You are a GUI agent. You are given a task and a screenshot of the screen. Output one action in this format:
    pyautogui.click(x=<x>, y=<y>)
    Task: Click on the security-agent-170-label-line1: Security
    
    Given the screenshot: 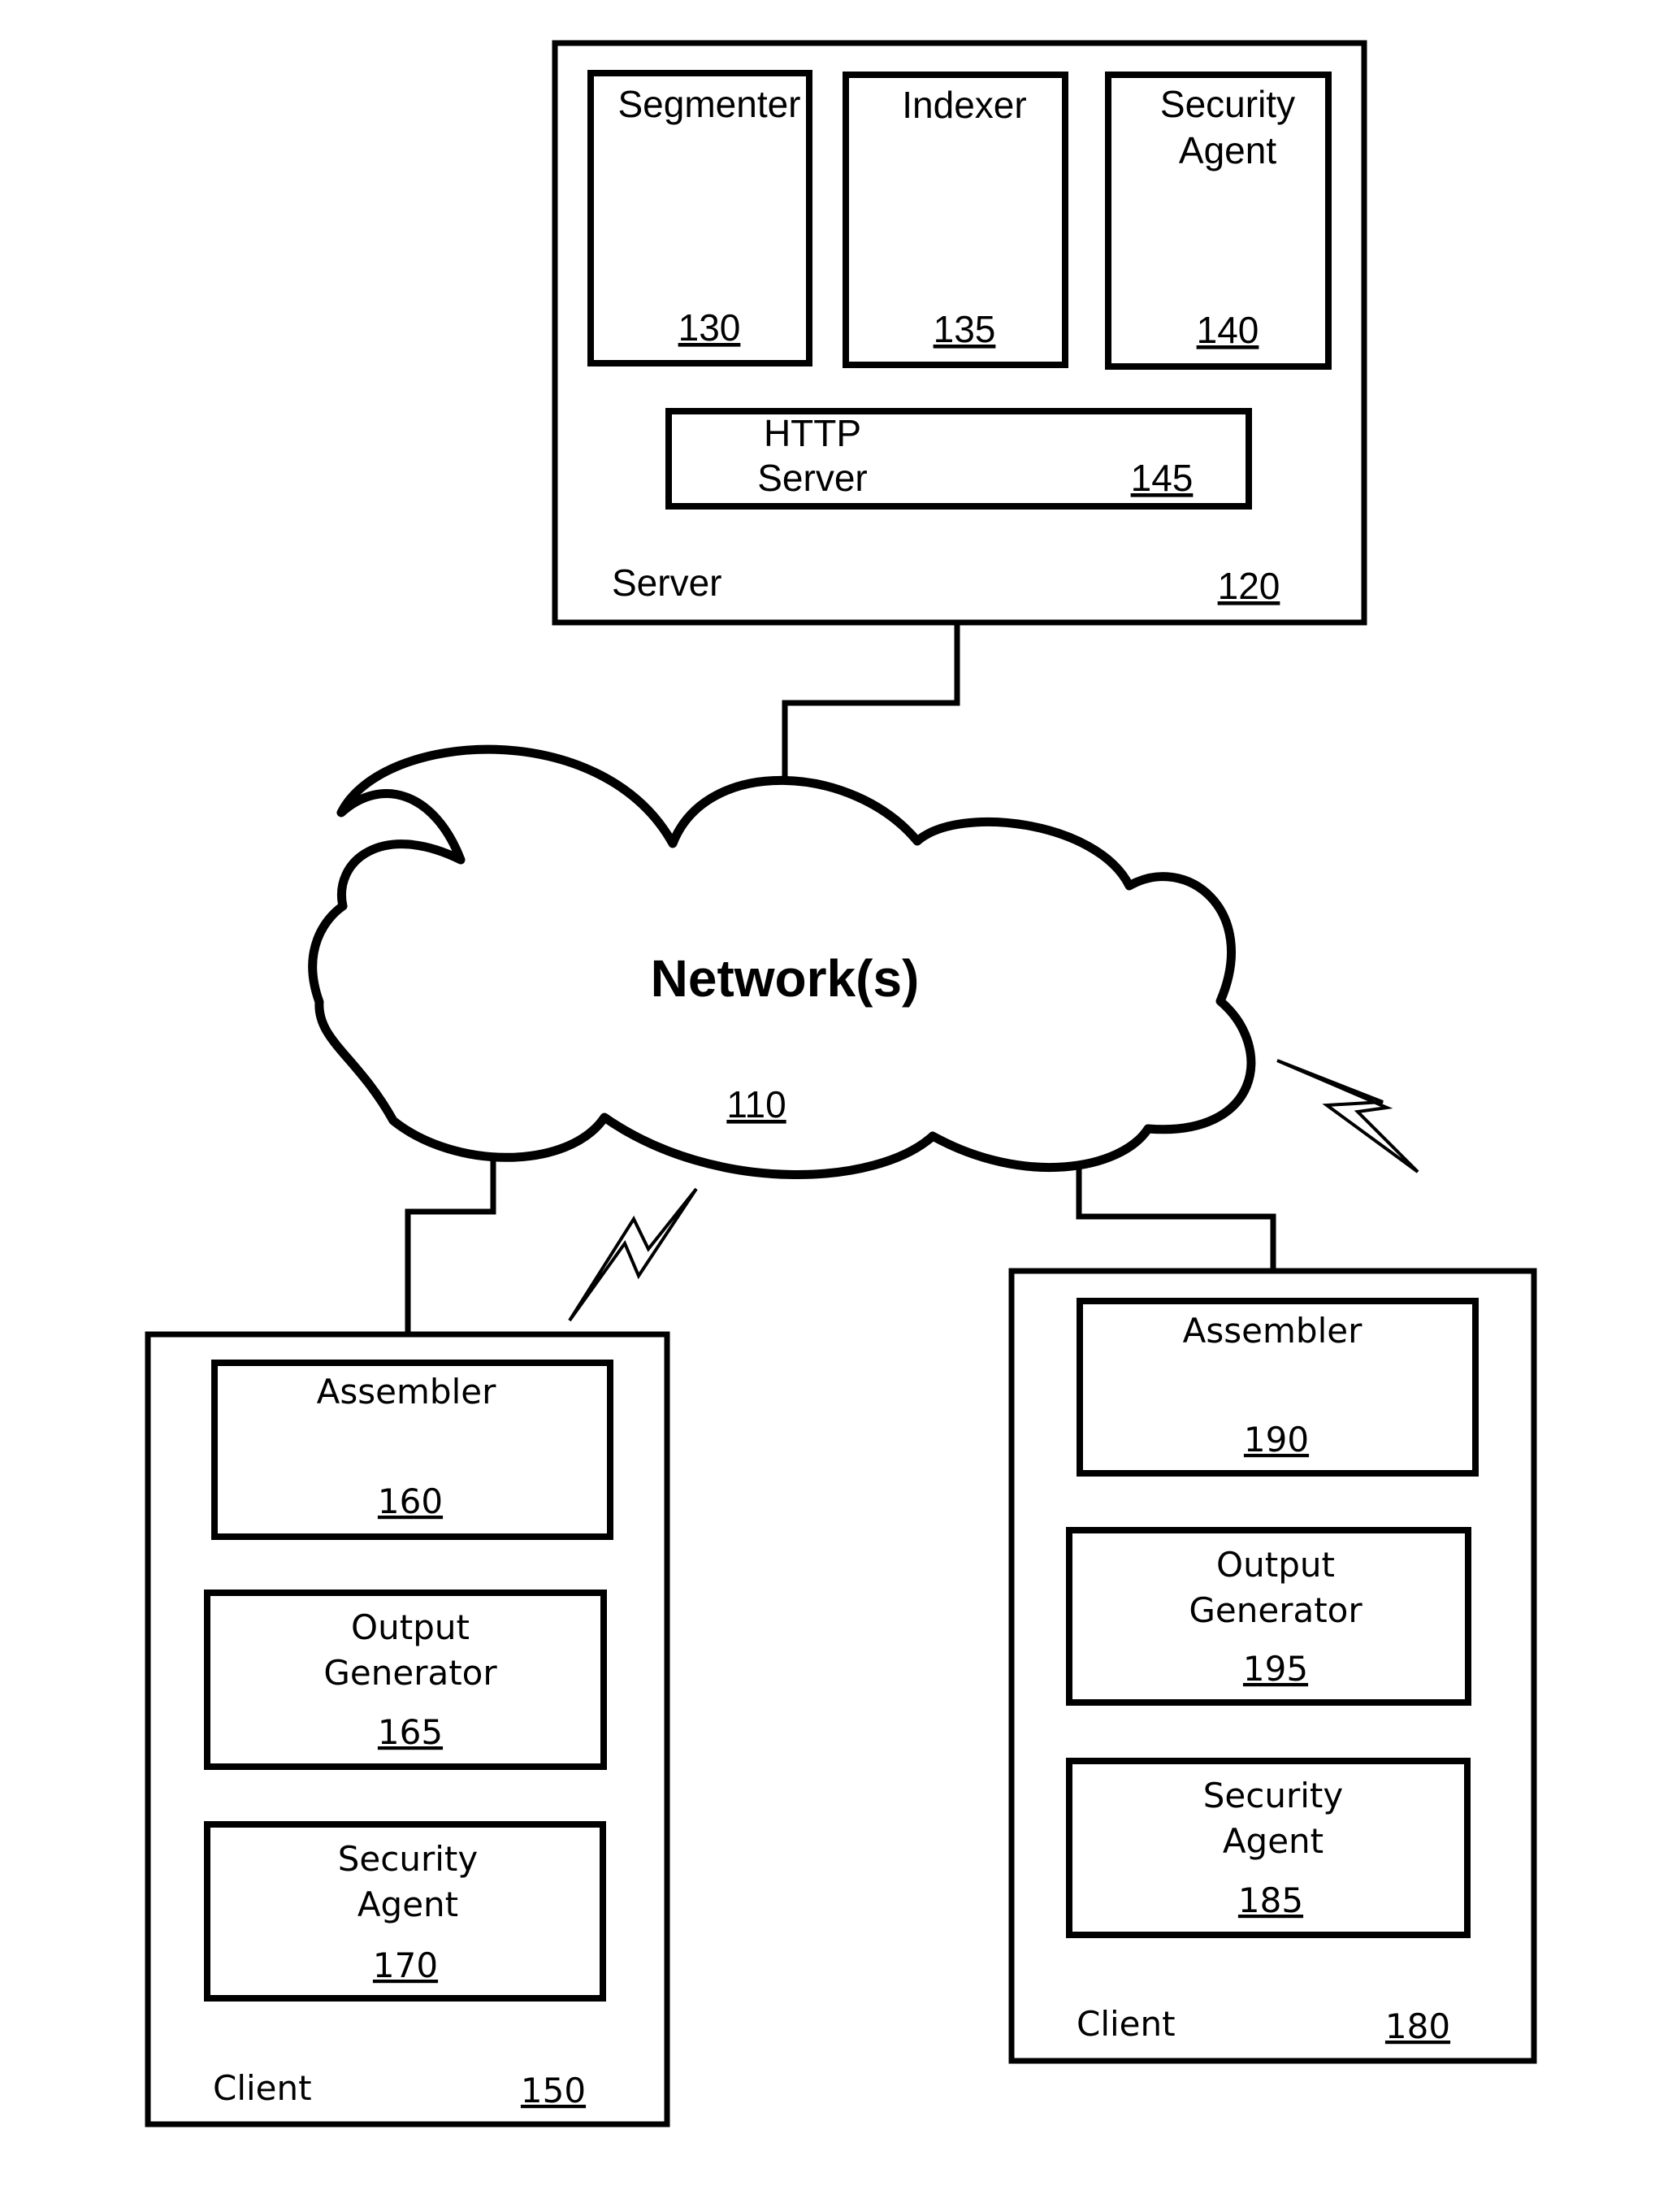 What is the action you would take?
    pyautogui.click(x=408, y=1859)
    